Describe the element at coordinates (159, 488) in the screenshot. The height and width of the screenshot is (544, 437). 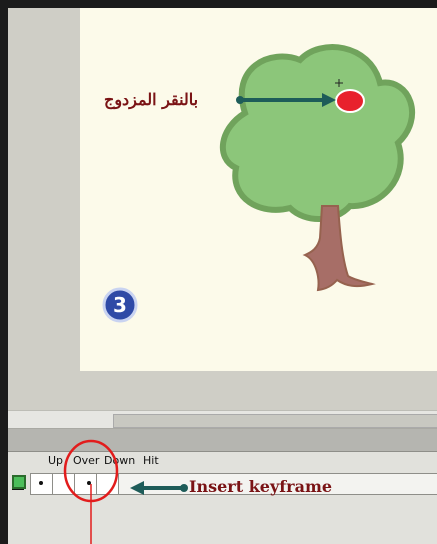
I see `arrow-icon` at that location.